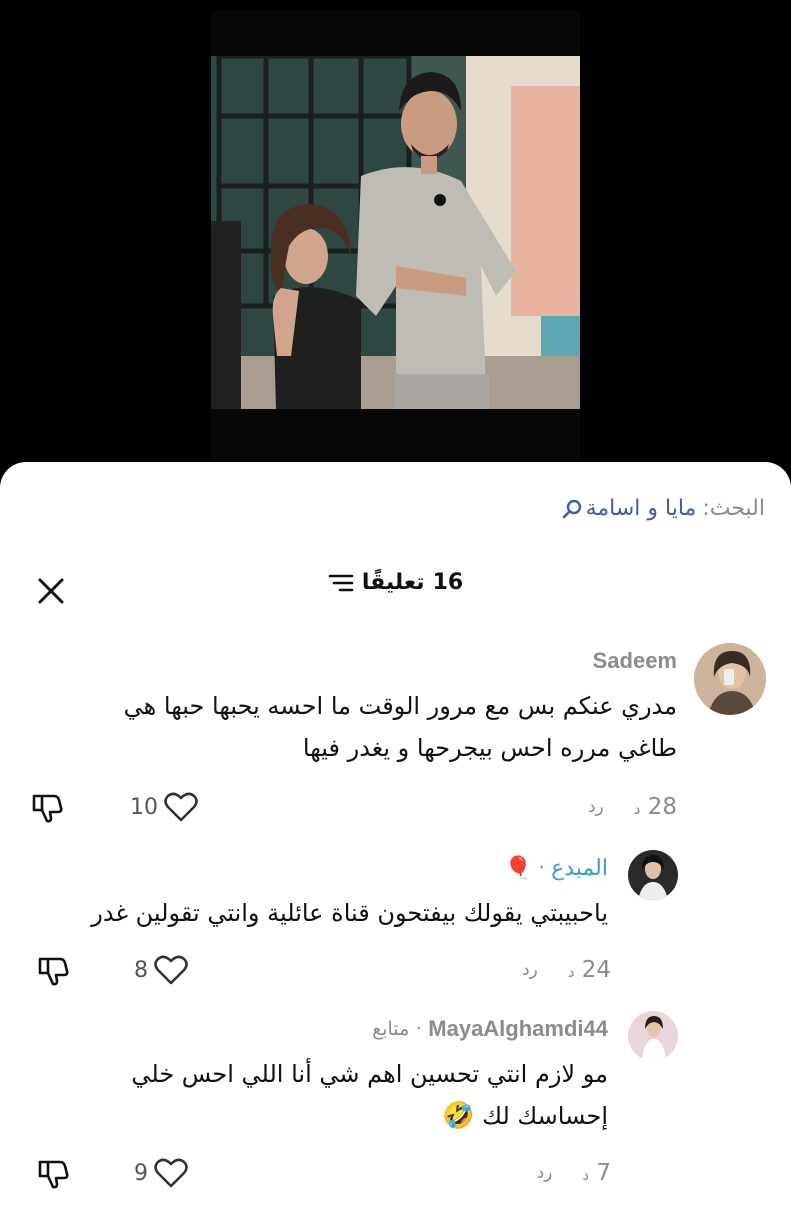 This screenshot has height=1222, width=791. What do you see at coordinates (448, 582) in the screenshot?
I see `comments-count: 16` at bounding box center [448, 582].